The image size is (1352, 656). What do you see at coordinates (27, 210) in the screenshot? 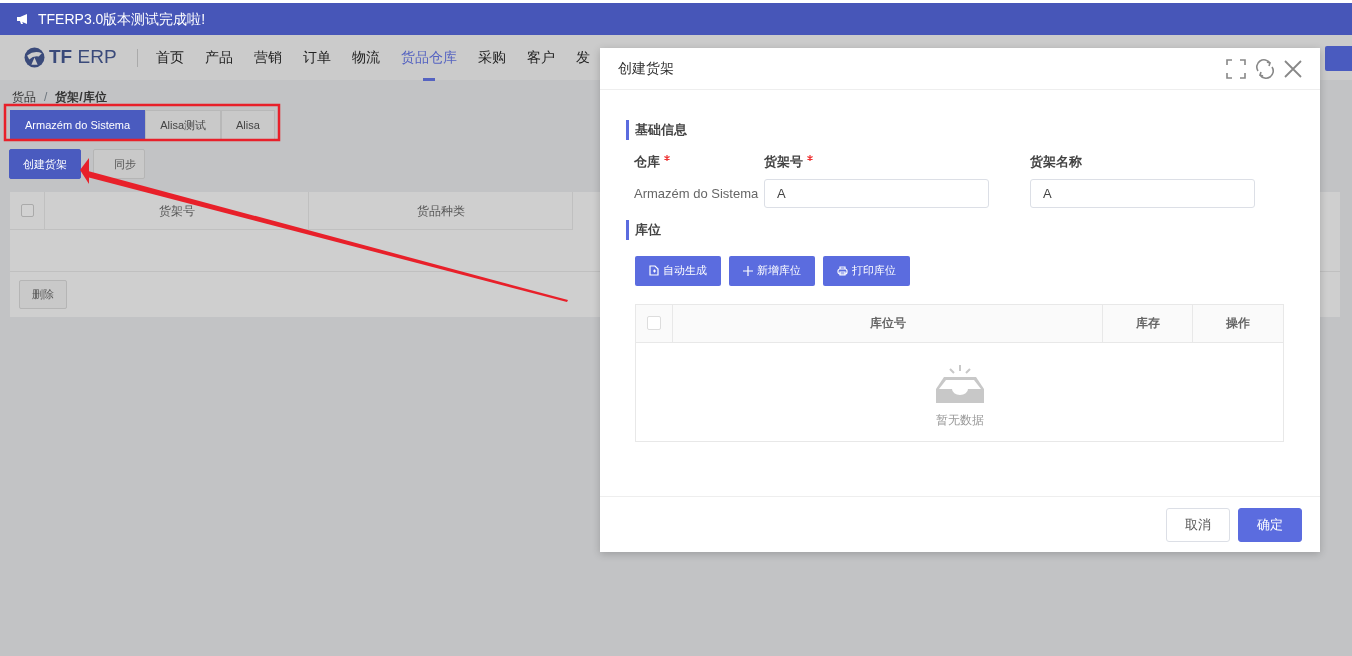
I see `checkbox` at bounding box center [27, 210].